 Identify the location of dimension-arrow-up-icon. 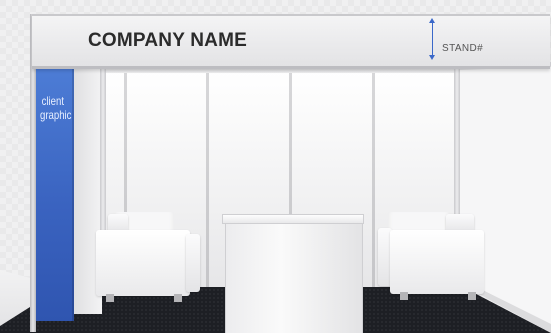
(432, 20).